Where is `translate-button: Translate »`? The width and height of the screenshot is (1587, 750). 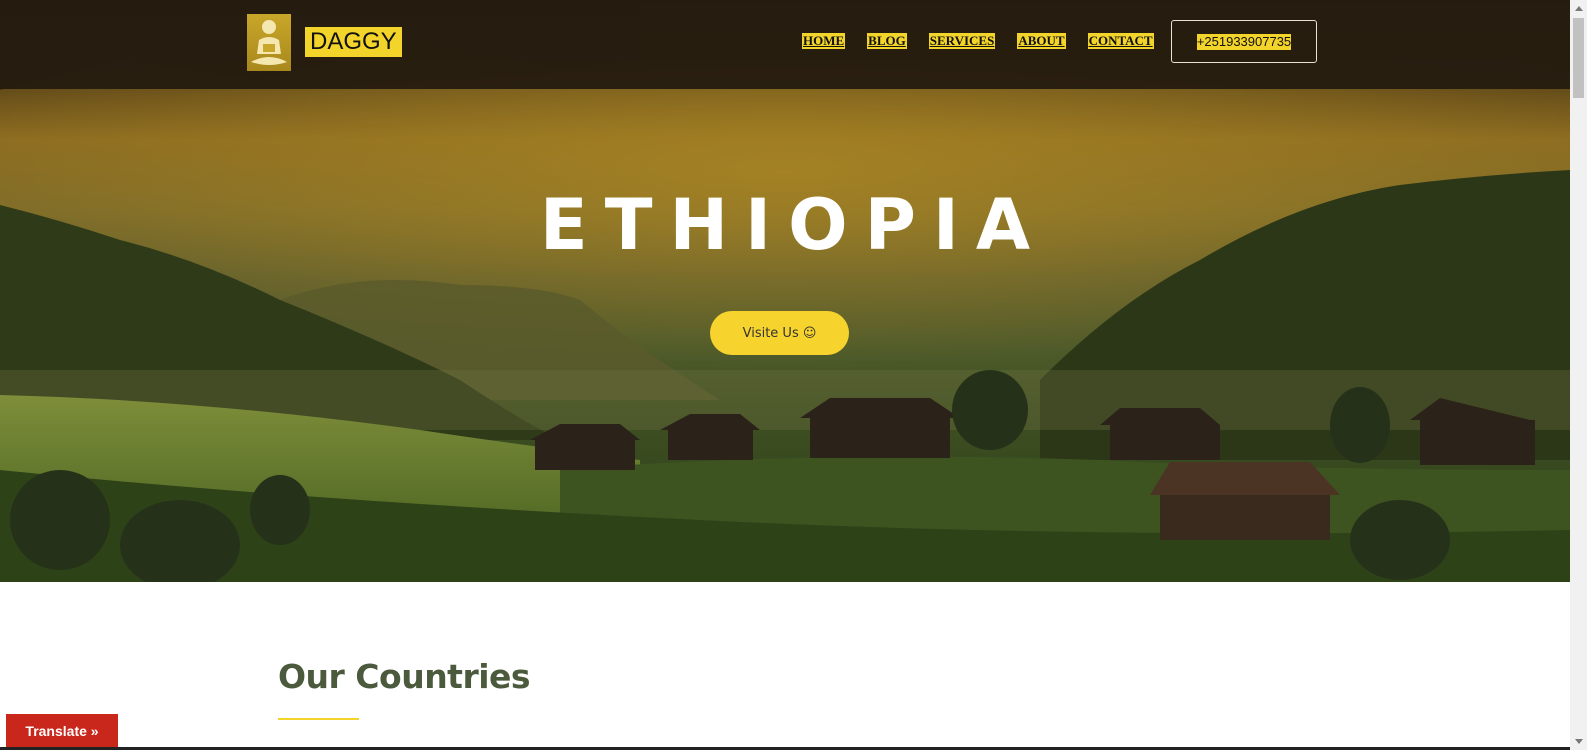
translate-button: Translate » is located at coordinates (62, 731).